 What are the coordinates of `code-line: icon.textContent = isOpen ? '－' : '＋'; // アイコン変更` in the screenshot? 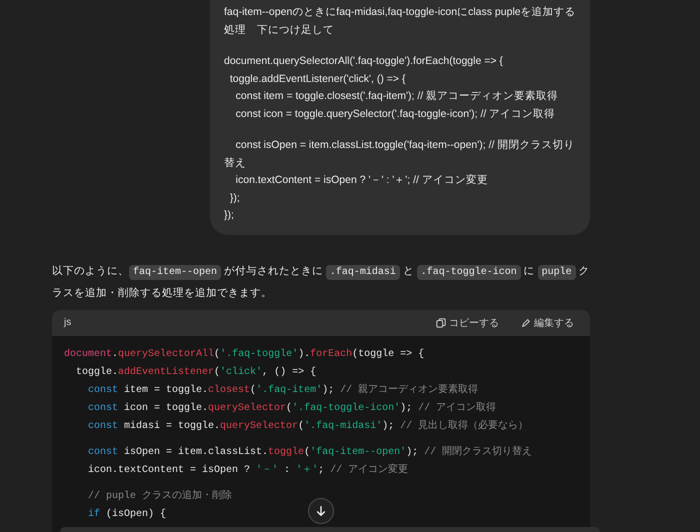 It's located at (247, 470).